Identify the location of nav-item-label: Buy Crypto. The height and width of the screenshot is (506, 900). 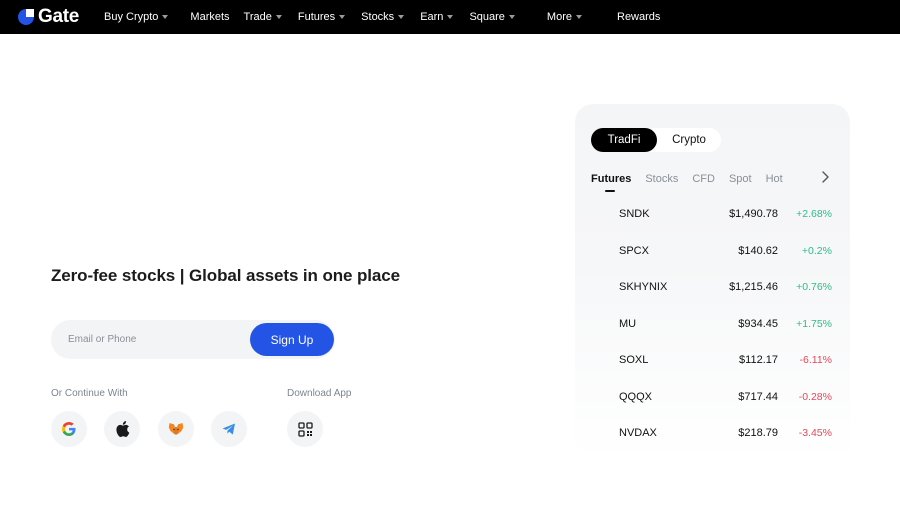
(131, 17).